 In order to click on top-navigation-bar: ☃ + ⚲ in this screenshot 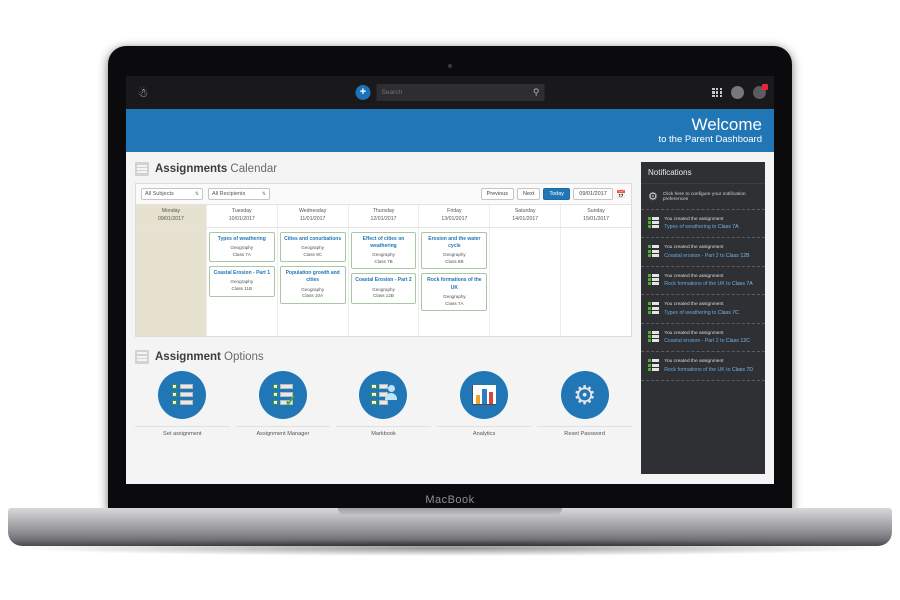, I will do `click(450, 92)`.